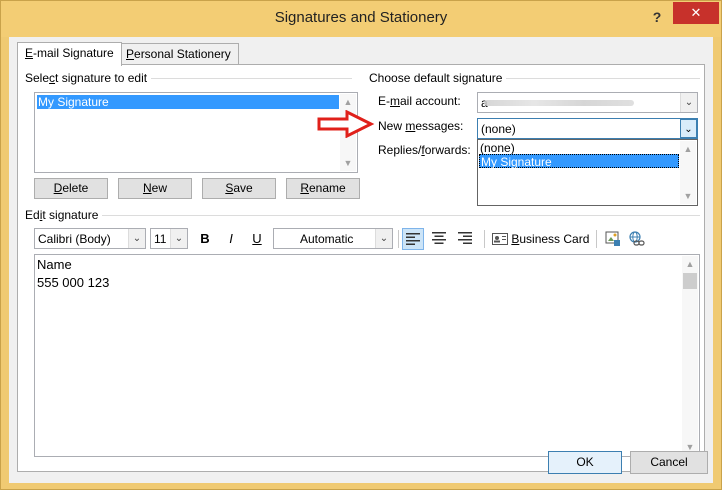  Describe the element at coordinates (363, 215) in the screenshot. I see `group-divider` at that location.